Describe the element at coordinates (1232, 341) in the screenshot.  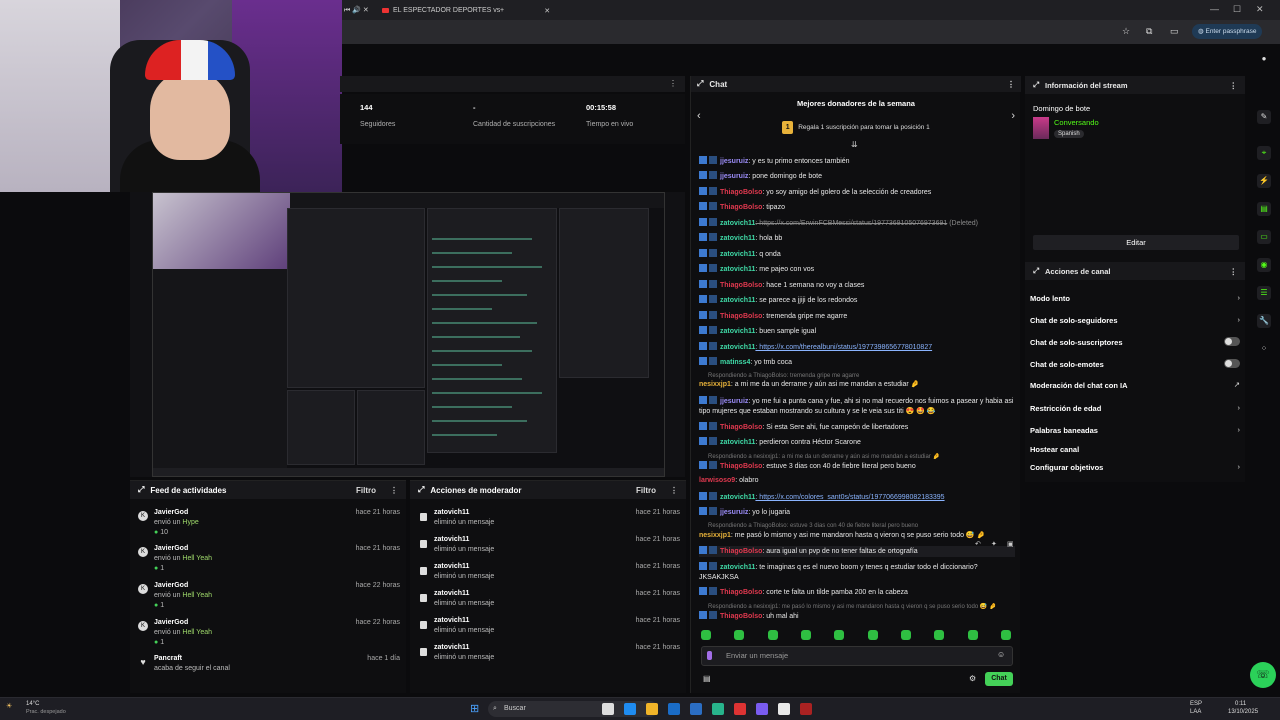
I see `subscribers-only-toggle` at that location.